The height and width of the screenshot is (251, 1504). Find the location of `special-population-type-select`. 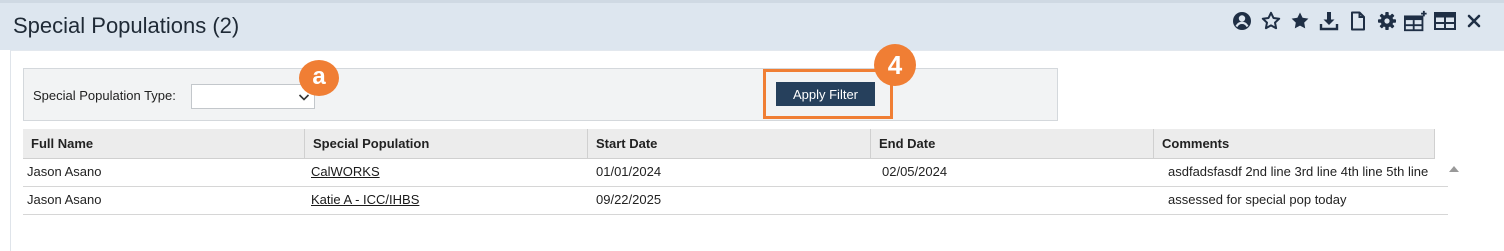

special-population-type-select is located at coordinates (253, 96).